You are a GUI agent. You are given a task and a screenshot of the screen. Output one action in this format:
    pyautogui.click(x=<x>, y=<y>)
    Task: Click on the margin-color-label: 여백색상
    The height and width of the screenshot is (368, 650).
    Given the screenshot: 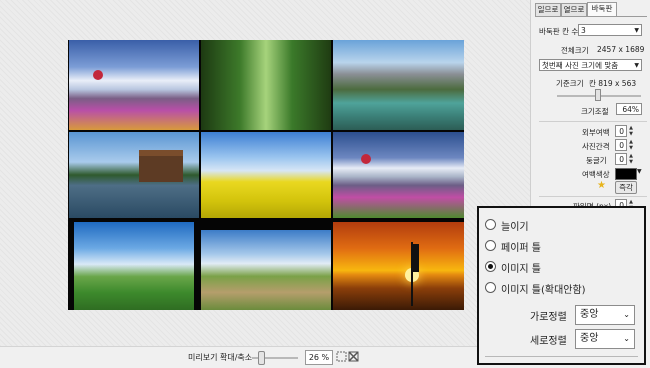 What is the action you would take?
    pyautogui.click(x=596, y=174)
    